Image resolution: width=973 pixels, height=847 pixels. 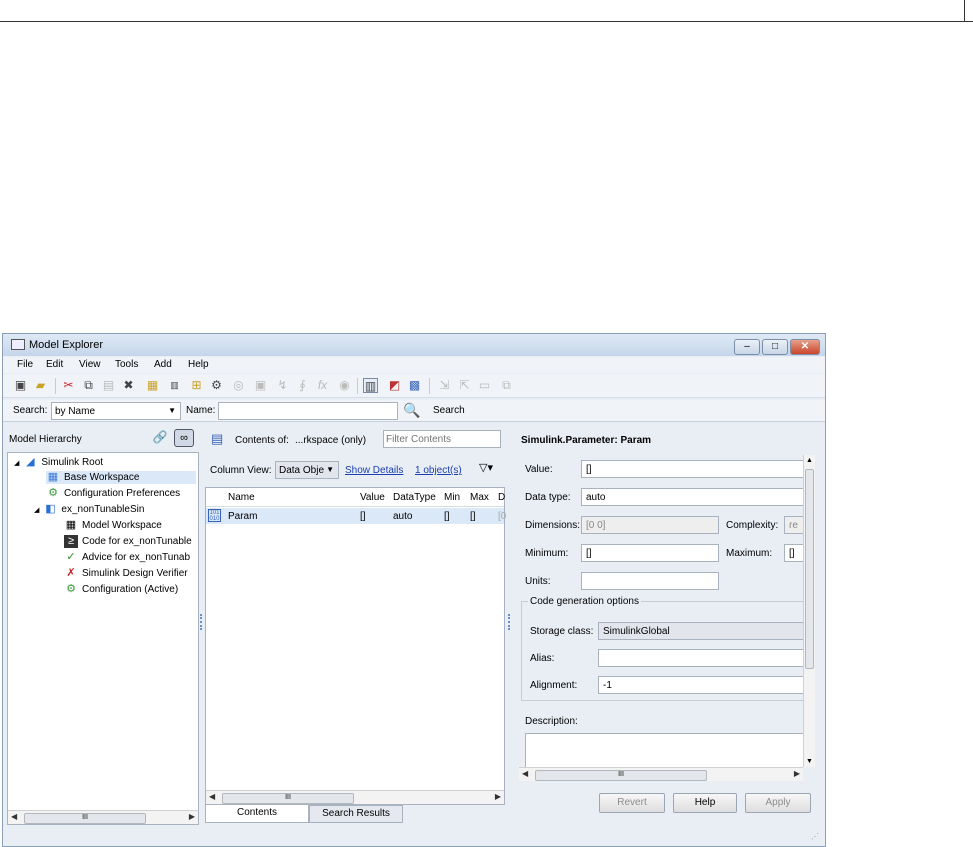 I want to click on model-hierarchy-title: Model Hierarchy, so click(x=45, y=439).